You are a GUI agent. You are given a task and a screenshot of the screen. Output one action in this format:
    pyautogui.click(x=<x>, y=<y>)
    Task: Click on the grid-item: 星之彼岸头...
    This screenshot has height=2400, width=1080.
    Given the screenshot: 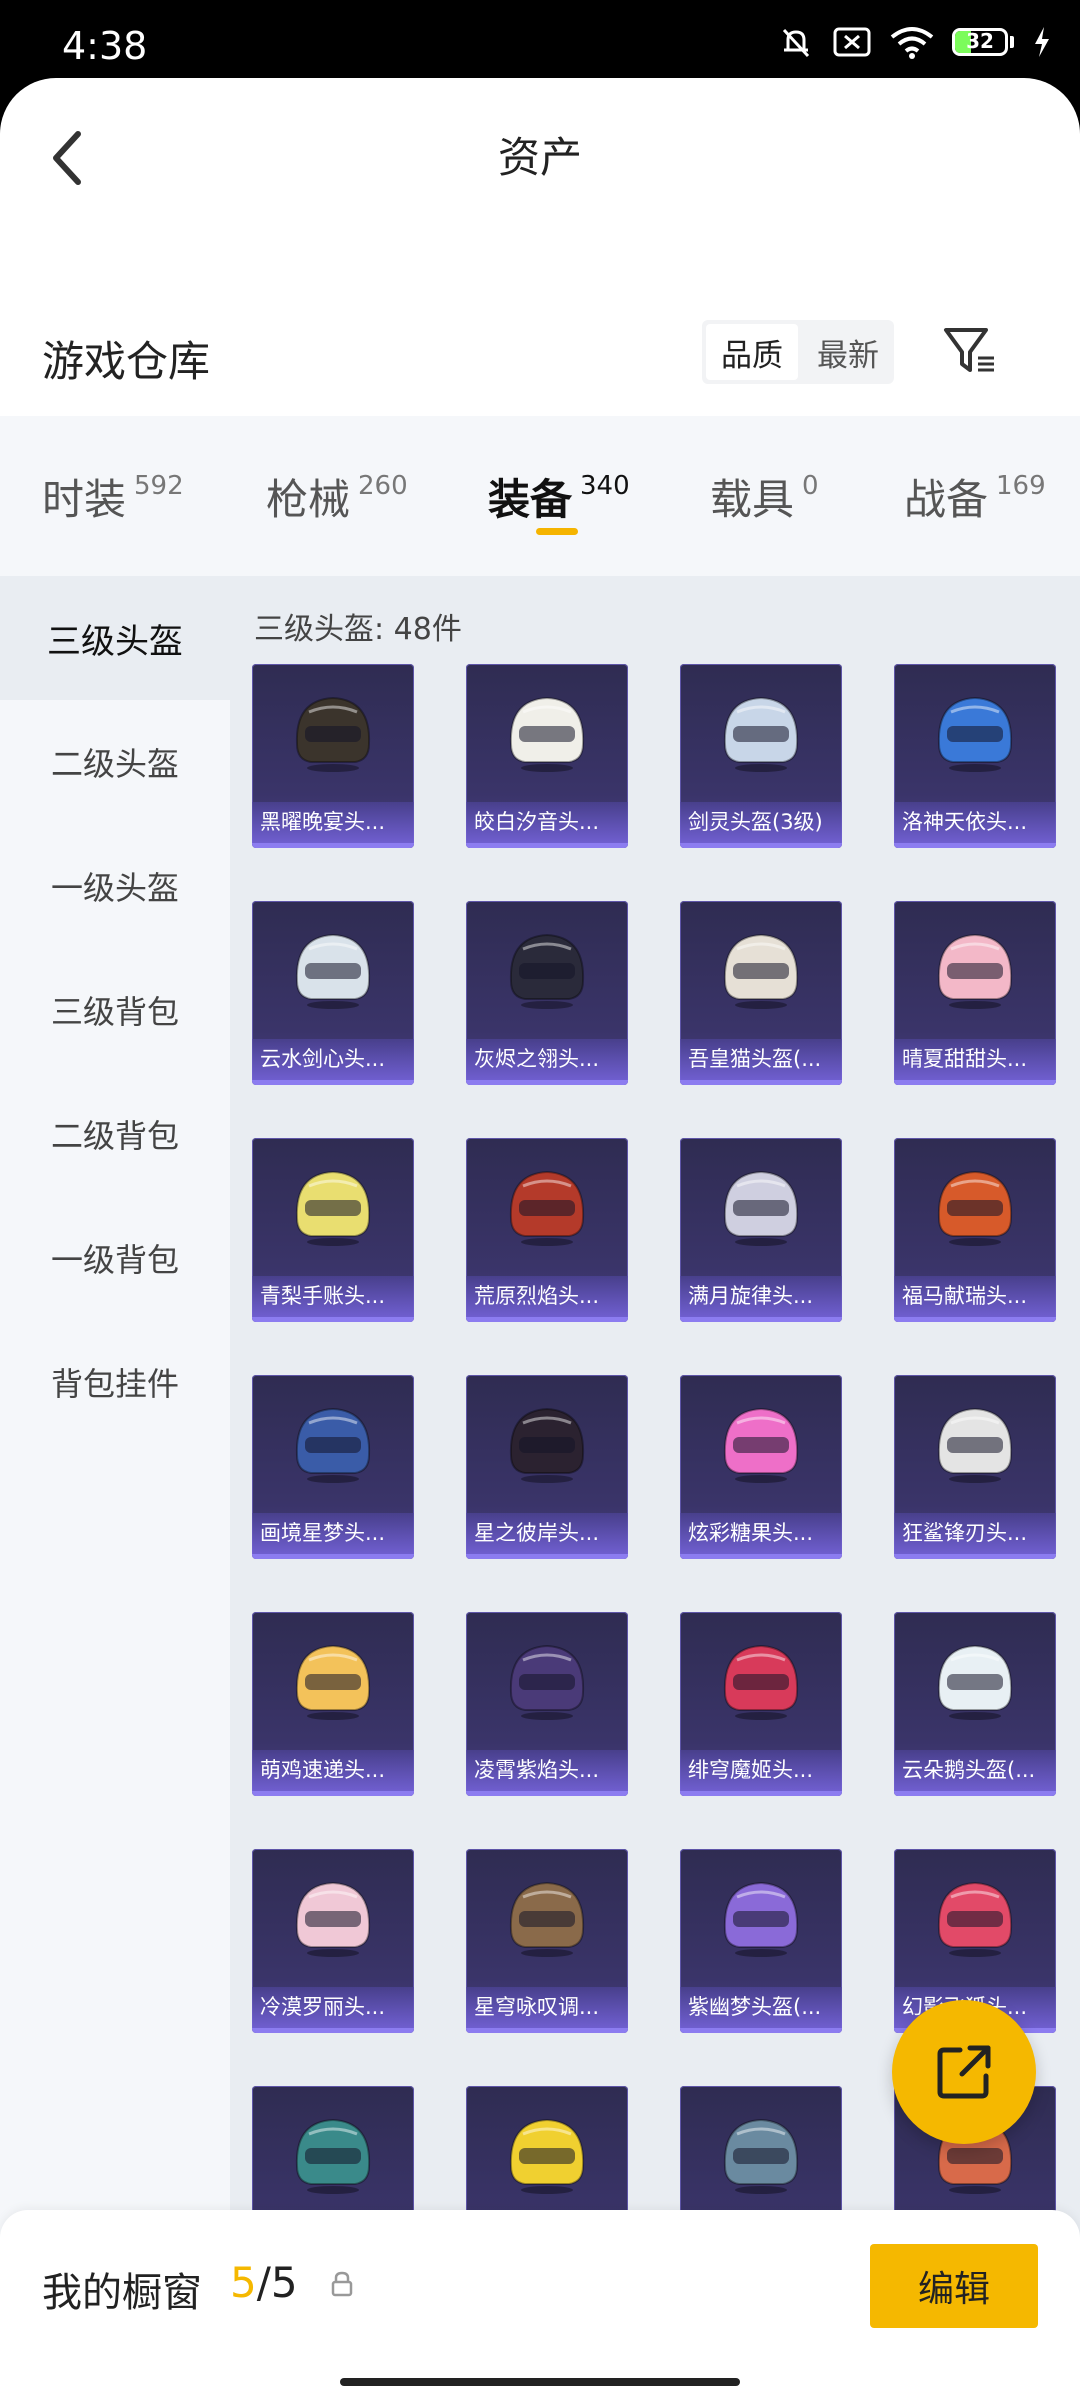 What is the action you would take?
    pyautogui.click(x=547, y=1467)
    